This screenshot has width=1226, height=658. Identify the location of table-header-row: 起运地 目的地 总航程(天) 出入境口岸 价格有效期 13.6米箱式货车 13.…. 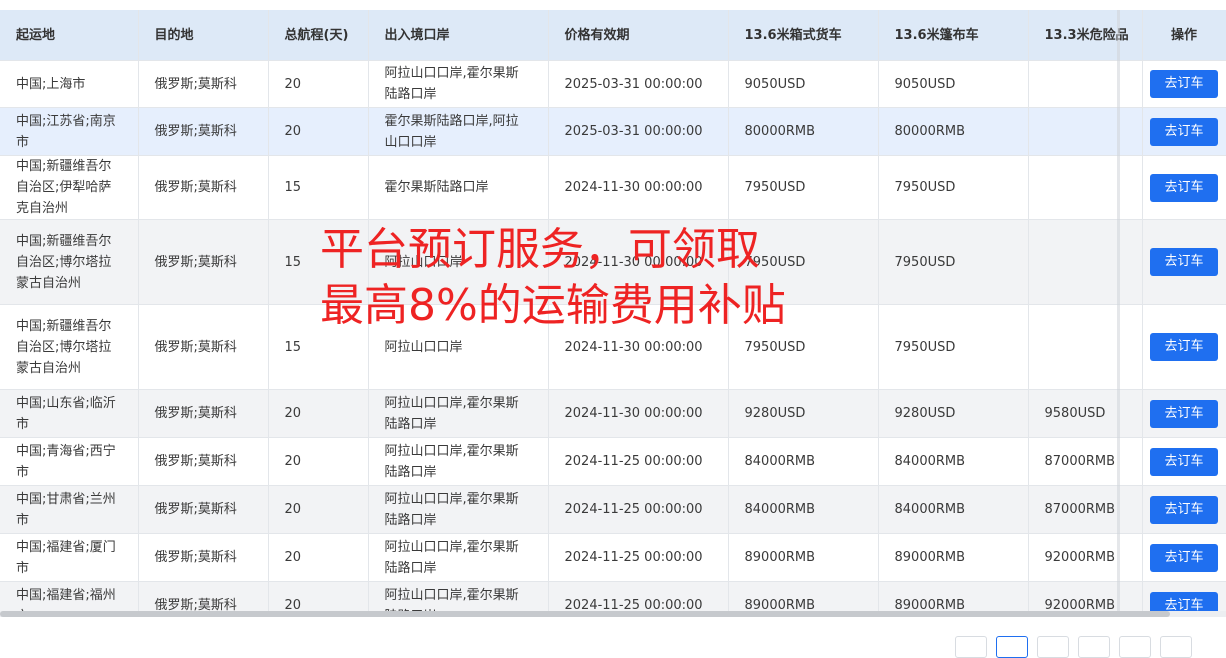
(613, 35).